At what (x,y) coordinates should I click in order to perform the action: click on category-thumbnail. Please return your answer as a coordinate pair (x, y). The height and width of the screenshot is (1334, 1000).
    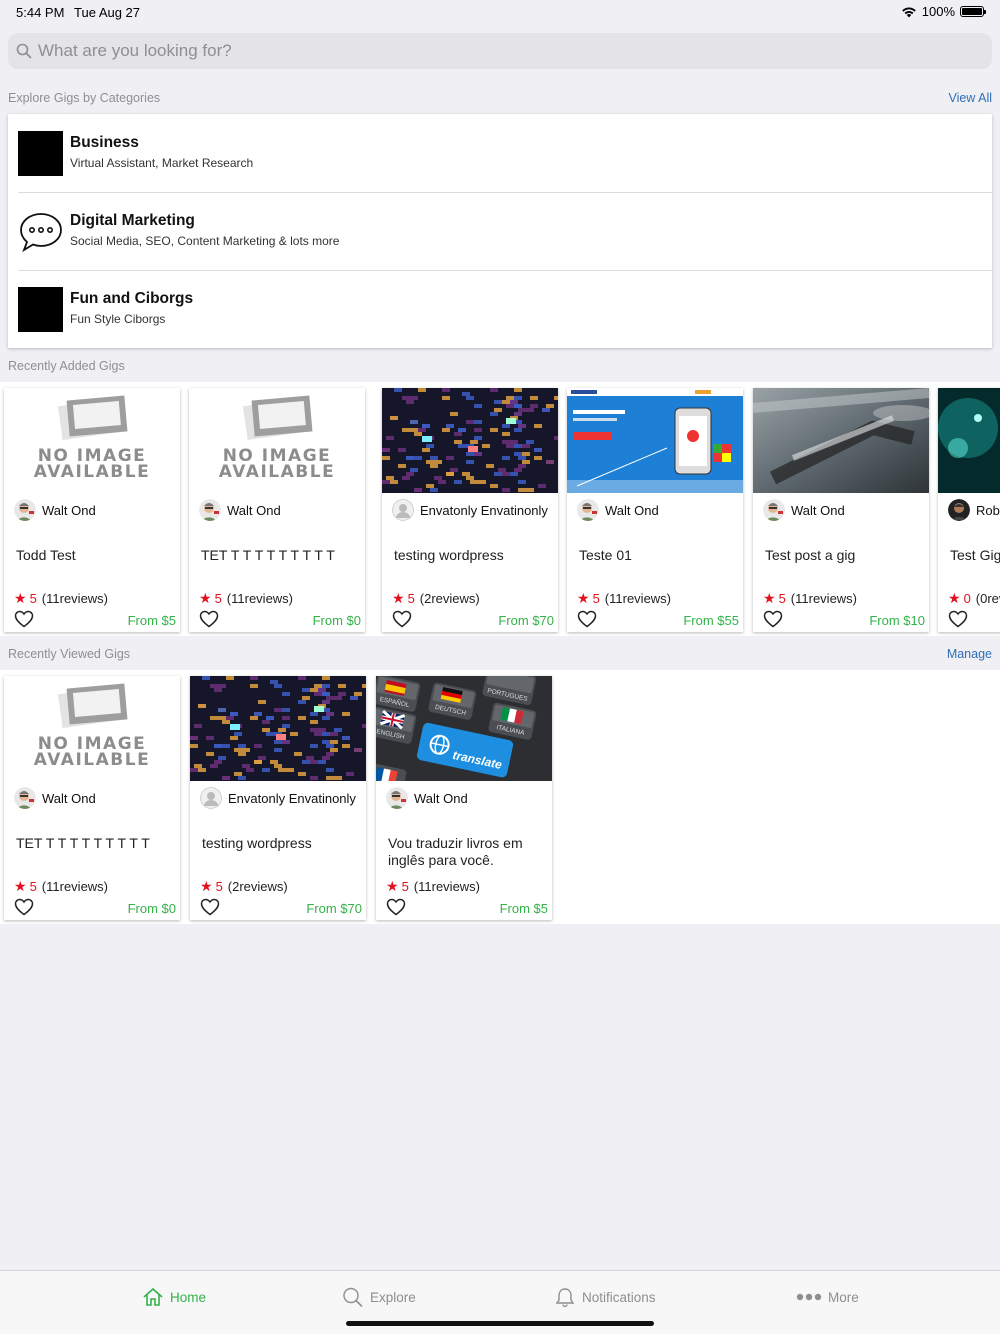
    Looking at the image, I should click on (40, 309).